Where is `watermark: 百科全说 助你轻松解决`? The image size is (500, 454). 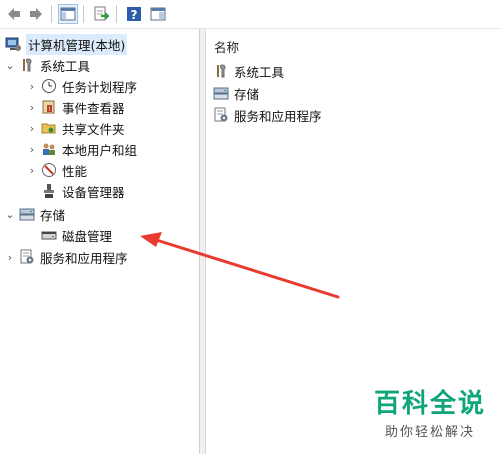
watermark: 百科全说 助你轻松解决 is located at coordinates (430, 414).